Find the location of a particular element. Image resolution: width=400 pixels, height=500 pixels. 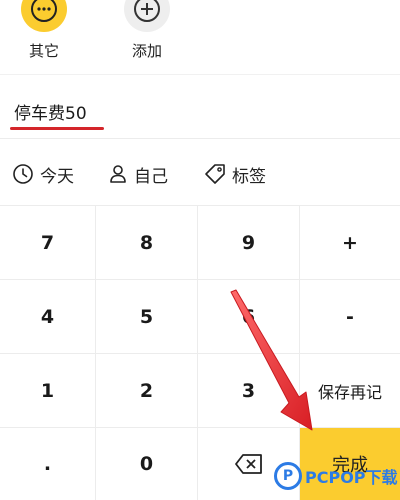

category-other: 其它 is located at coordinates (44, 37).